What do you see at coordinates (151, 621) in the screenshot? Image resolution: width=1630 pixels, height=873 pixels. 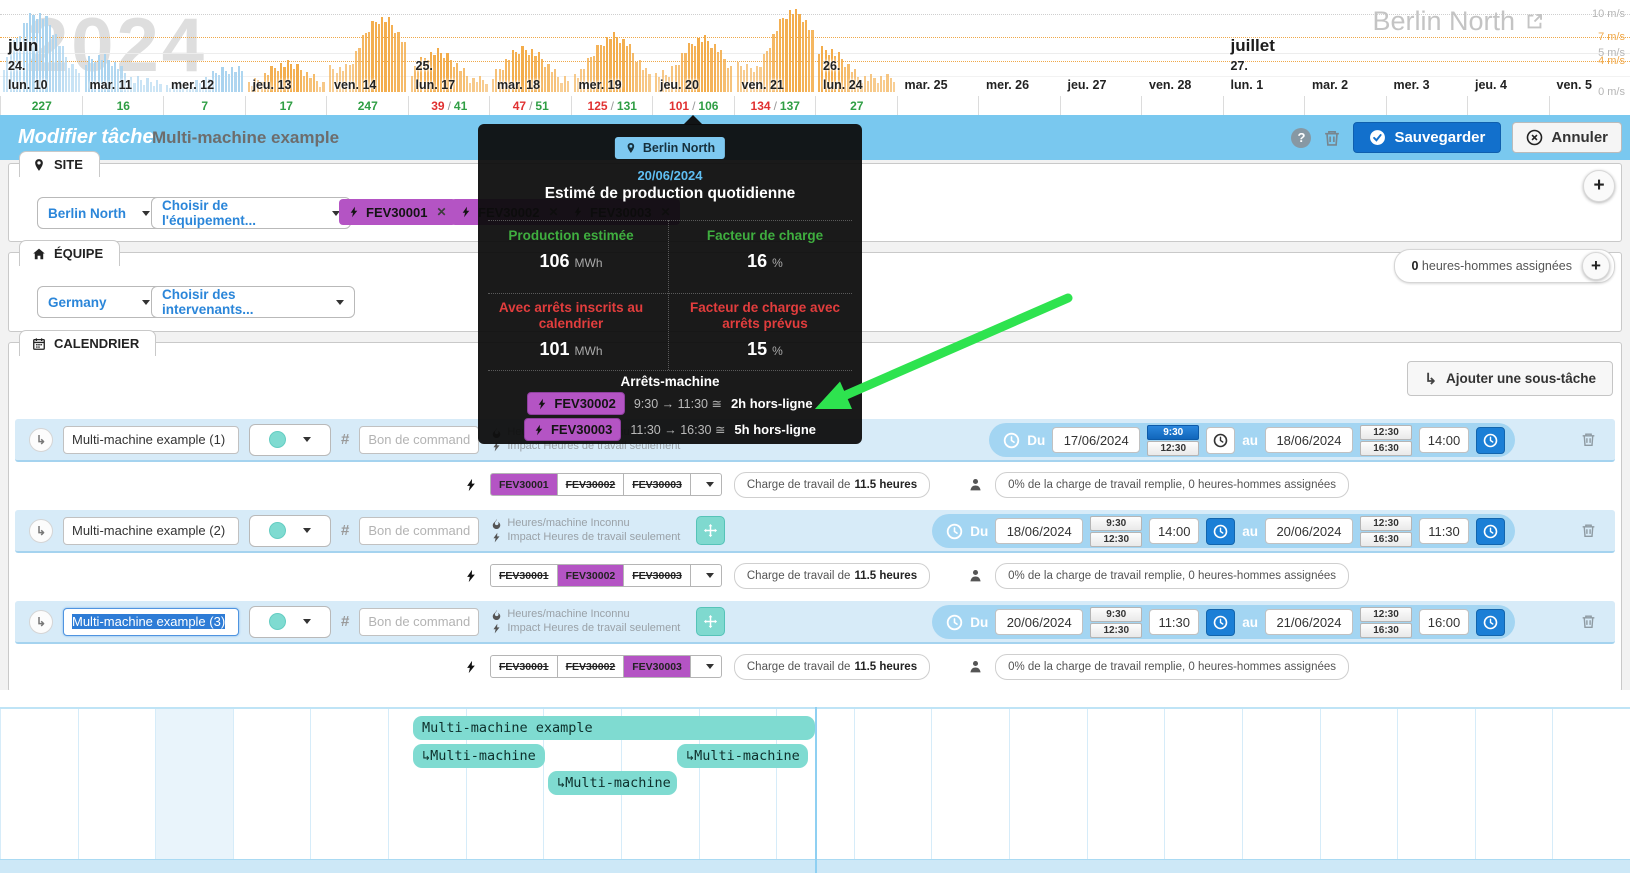 I see `subtask-name-input: Multi-machine example (3)` at bounding box center [151, 621].